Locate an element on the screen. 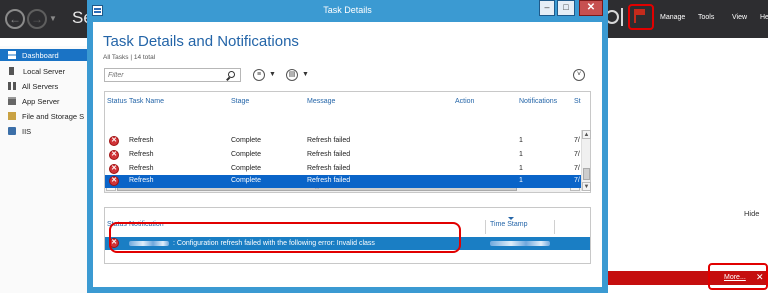 The height and width of the screenshot is (293, 768). more-highlight-box is located at coordinates (738, 276).